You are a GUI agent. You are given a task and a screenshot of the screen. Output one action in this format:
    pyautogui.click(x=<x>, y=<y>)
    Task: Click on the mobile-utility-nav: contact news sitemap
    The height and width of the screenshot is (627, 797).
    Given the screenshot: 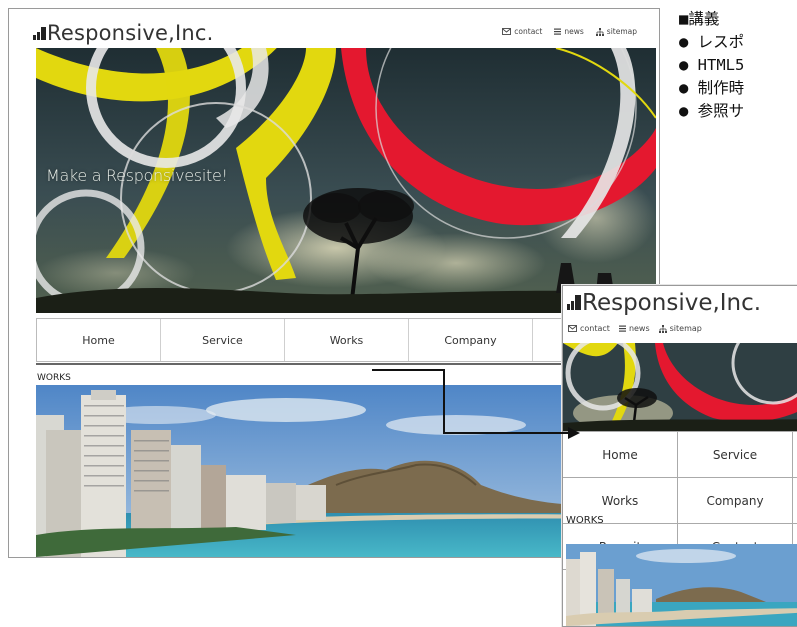 What is the action you would take?
    pyautogui.click(x=635, y=328)
    